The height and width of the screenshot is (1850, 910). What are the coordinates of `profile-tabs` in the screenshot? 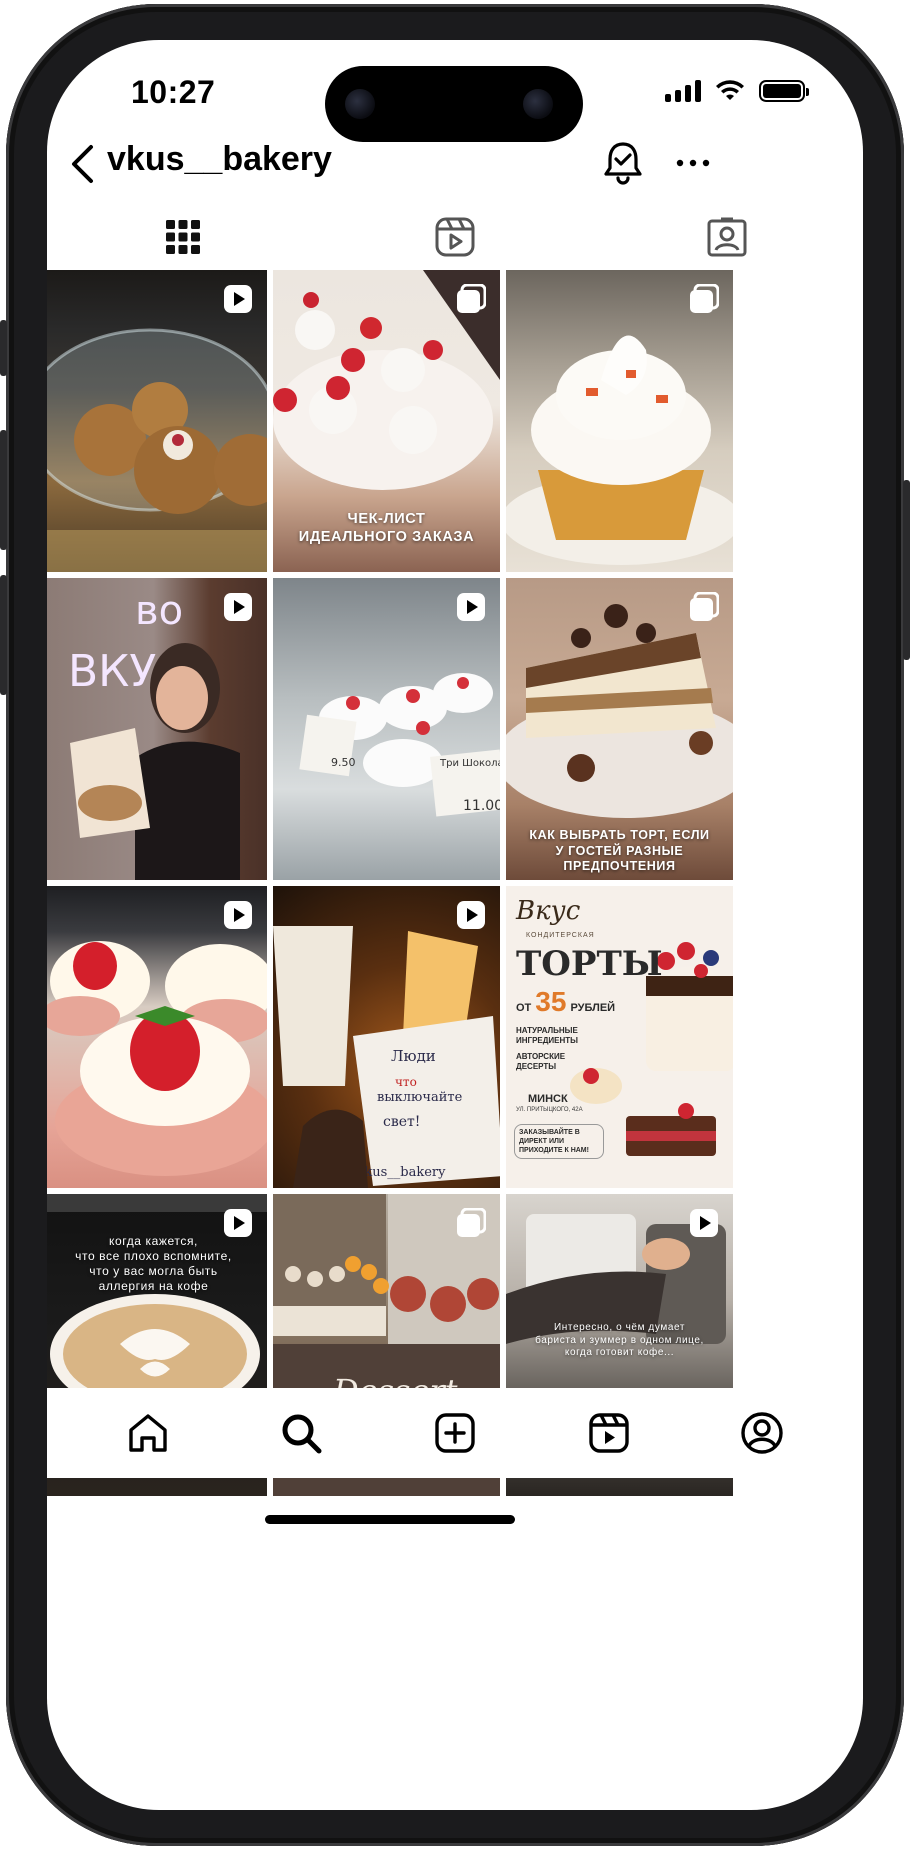 It's located at (455, 237).